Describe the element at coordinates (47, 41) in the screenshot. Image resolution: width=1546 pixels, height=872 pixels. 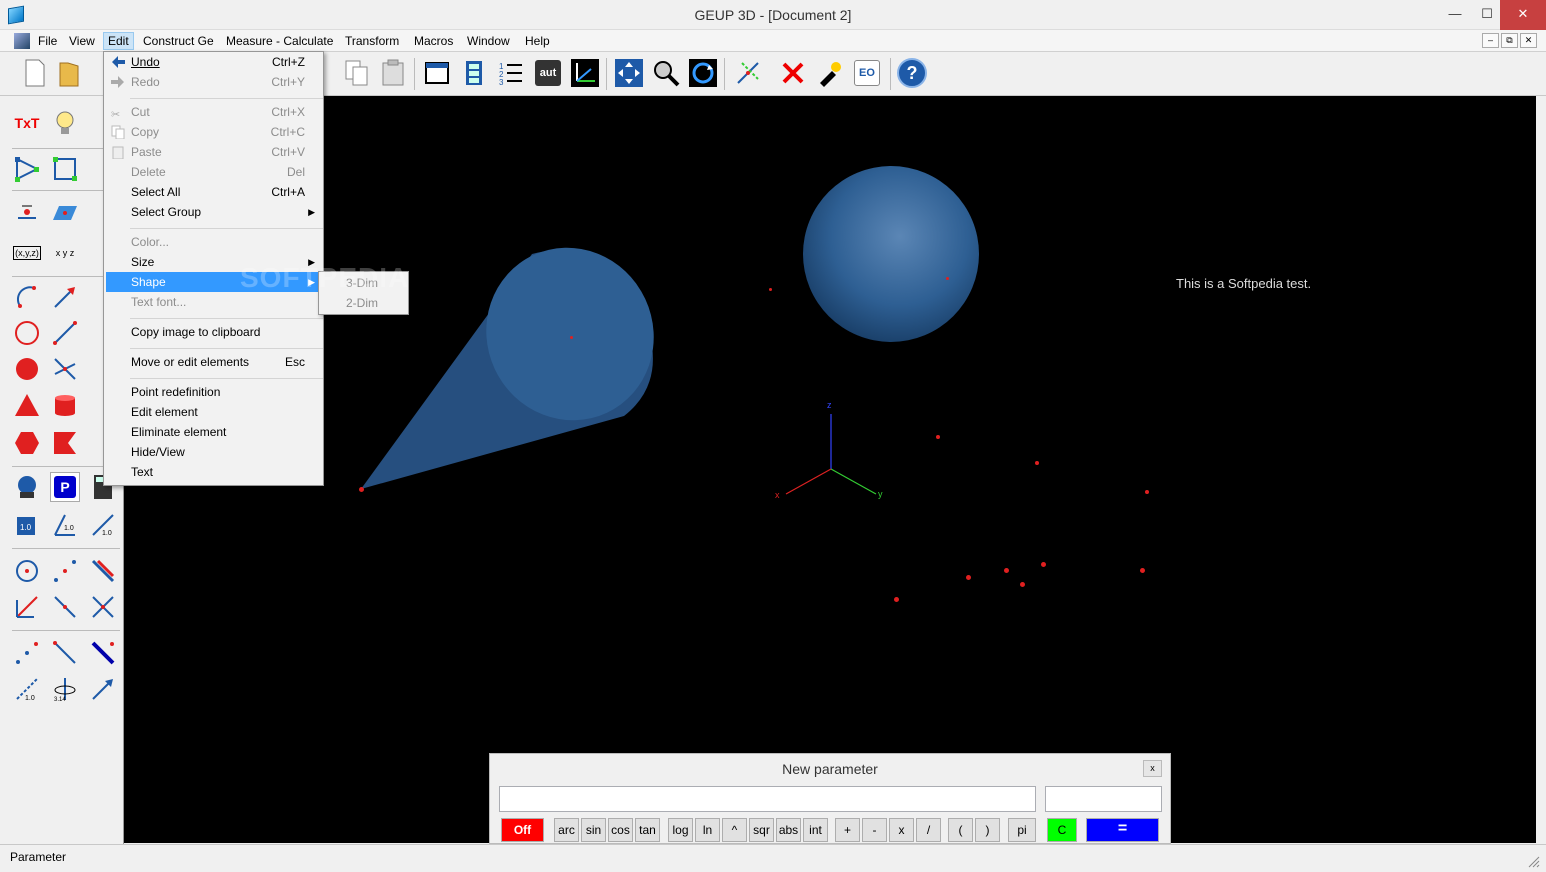
I see `menu-file: File` at that location.